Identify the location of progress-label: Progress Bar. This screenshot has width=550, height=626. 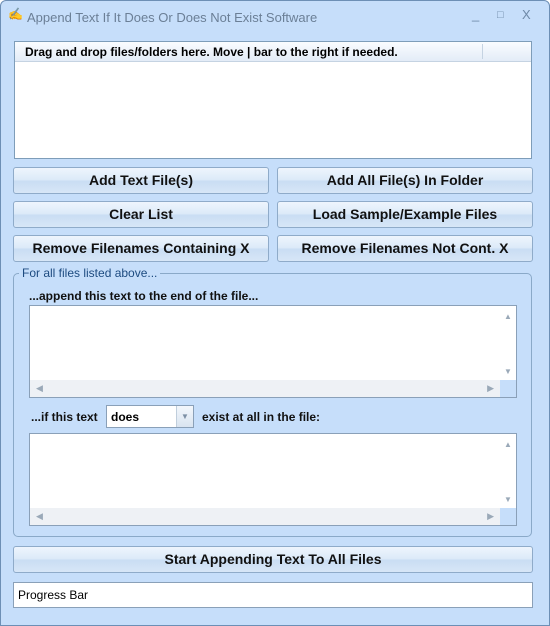
(53, 595).